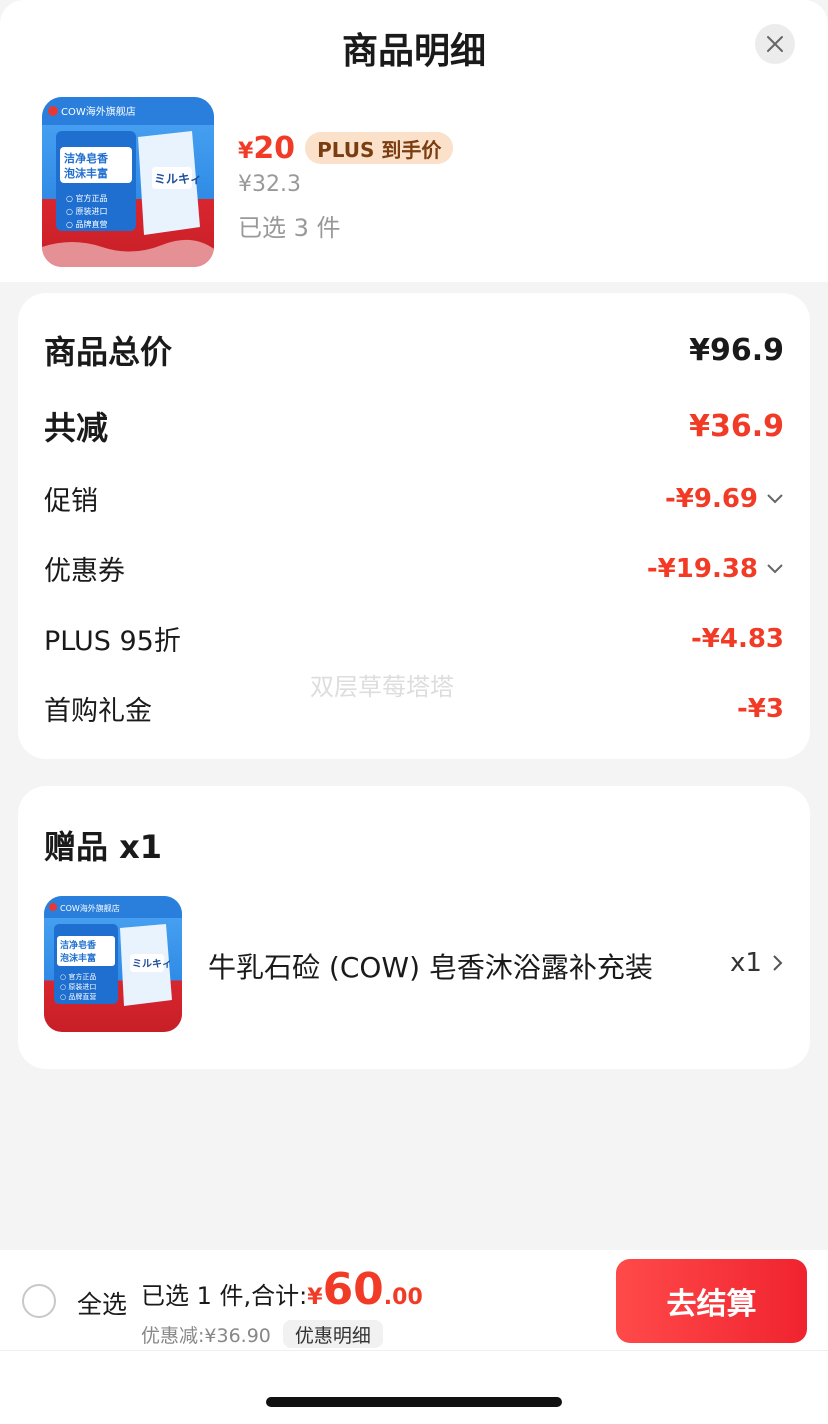 The image size is (828, 1424). Describe the element at coordinates (224, 1296) in the screenshot. I see `summary-text: 已选 1 件,合计:` at that location.